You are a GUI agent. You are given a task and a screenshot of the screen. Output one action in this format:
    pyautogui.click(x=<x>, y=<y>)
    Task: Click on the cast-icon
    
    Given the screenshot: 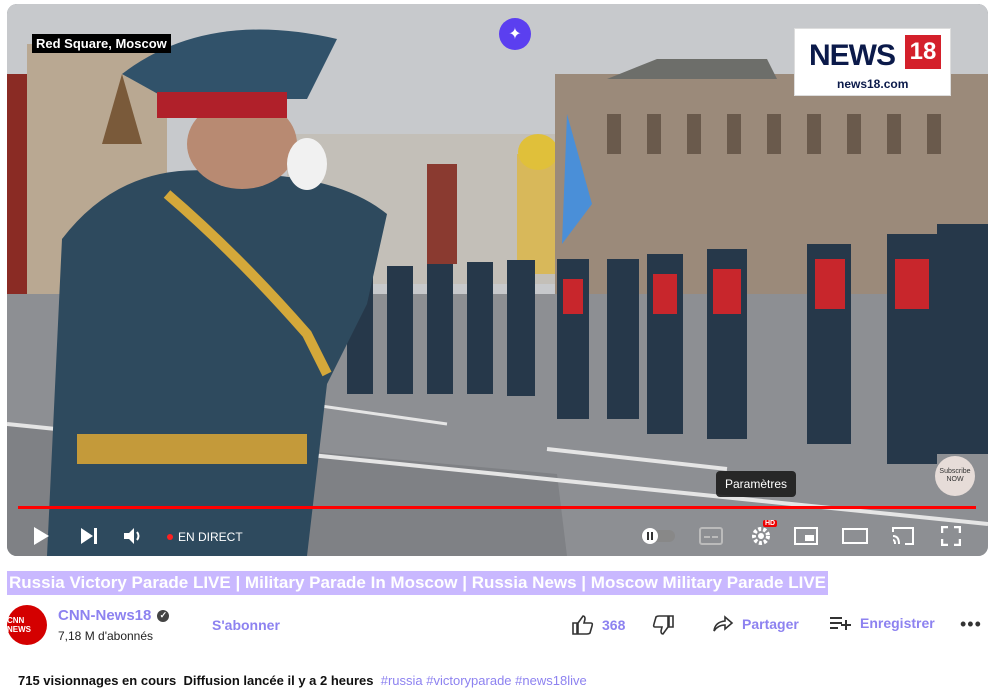 What is the action you would take?
    pyautogui.click(x=903, y=536)
    